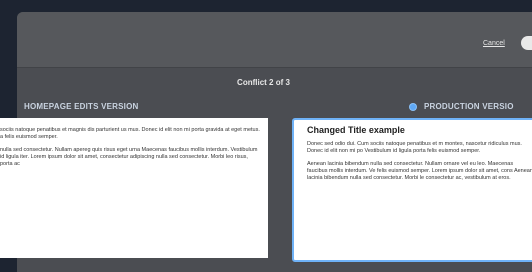 The height and width of the screenshot is (272, 532). Describe the element at coordinates (469, 106) in the screenshot. I see `production-version-label: PRODUCTION VERSIO` at that location.